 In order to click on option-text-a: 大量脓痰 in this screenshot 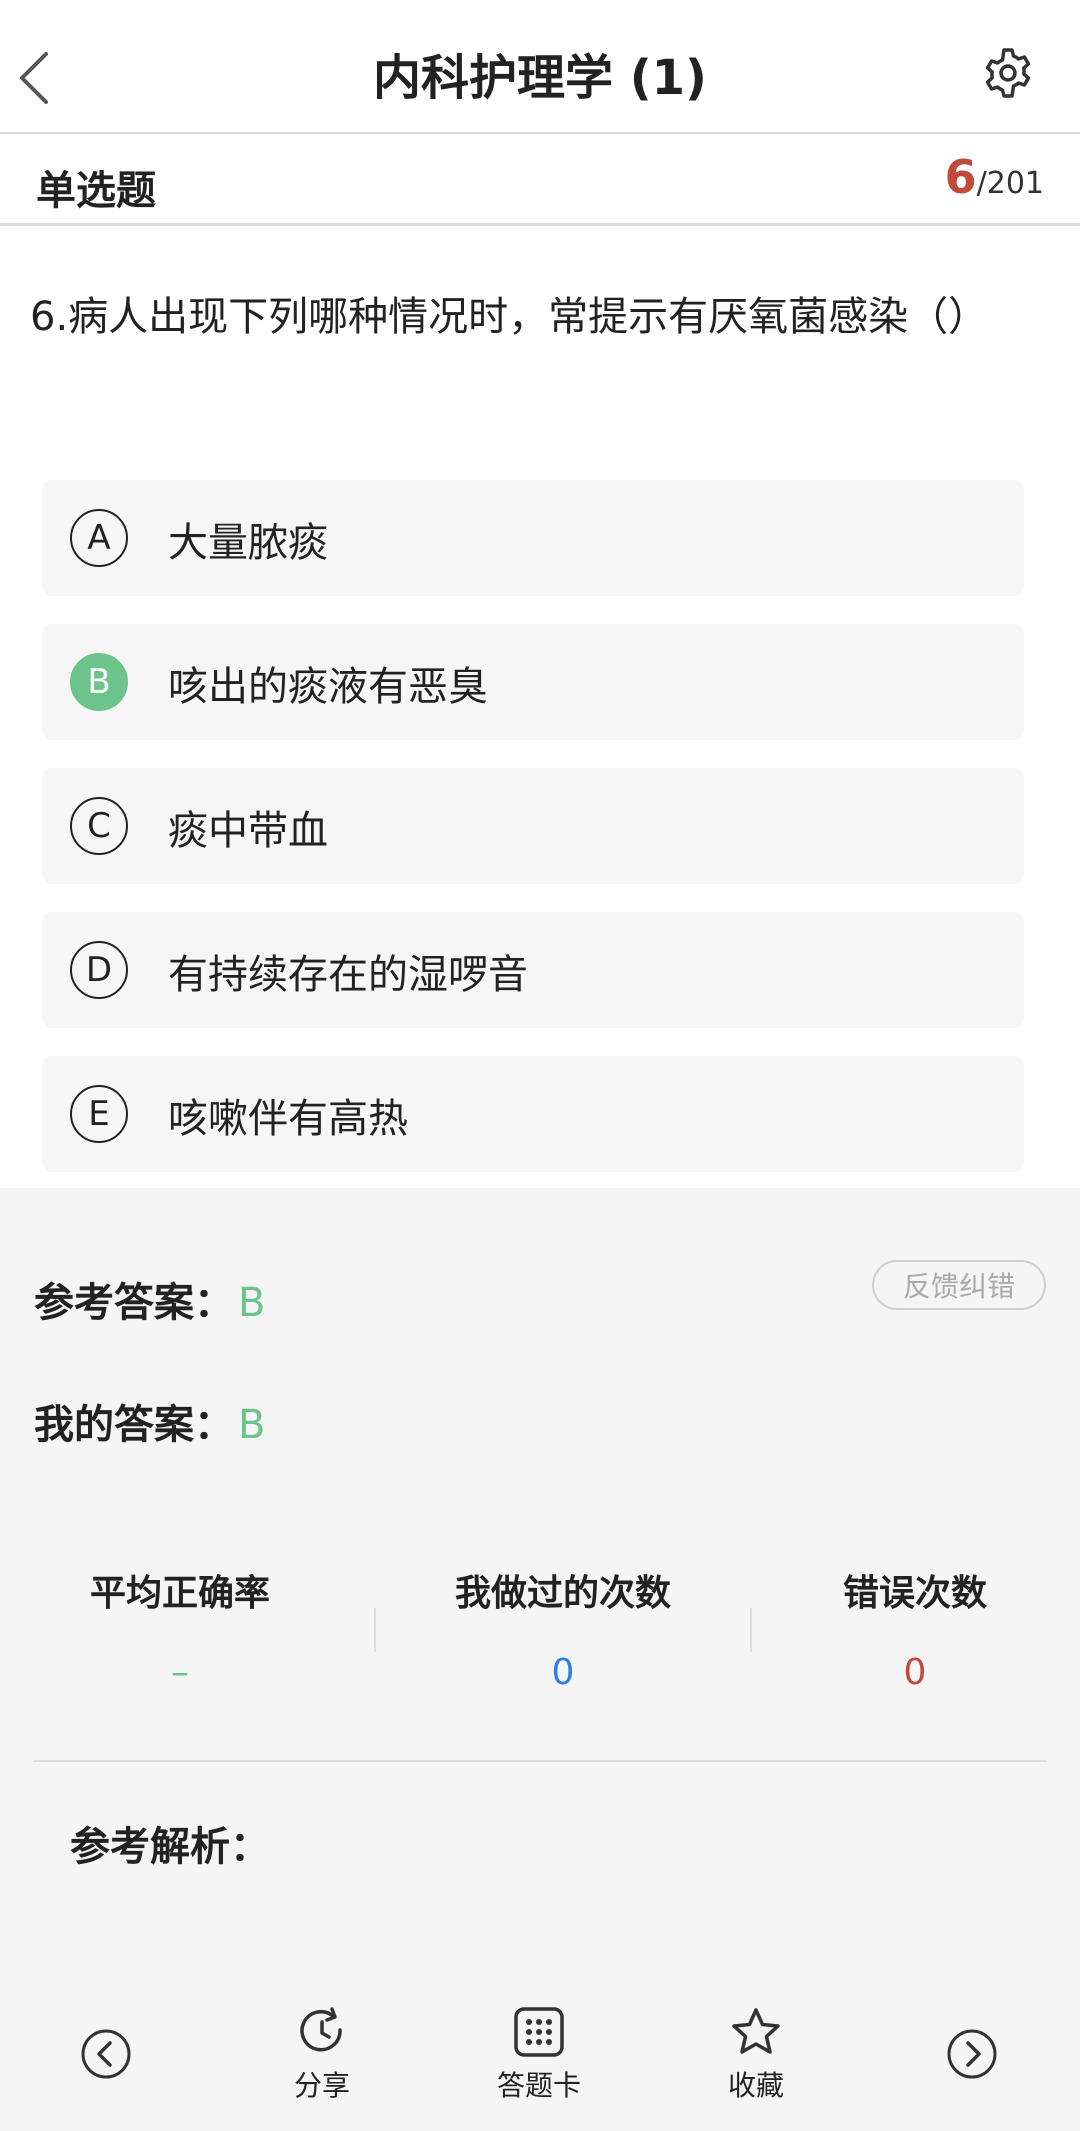, I will do `click(248, 543)`.